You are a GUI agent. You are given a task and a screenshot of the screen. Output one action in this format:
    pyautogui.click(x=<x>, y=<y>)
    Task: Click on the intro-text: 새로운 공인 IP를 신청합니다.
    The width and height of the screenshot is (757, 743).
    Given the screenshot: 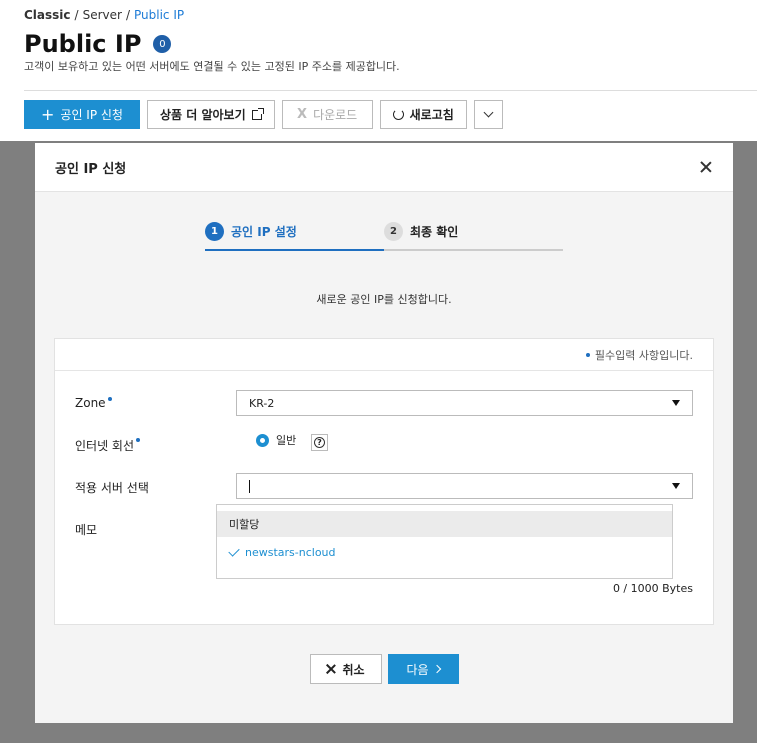 What is the action you would take?
    pyautogui.click(x=384, y=299)
    